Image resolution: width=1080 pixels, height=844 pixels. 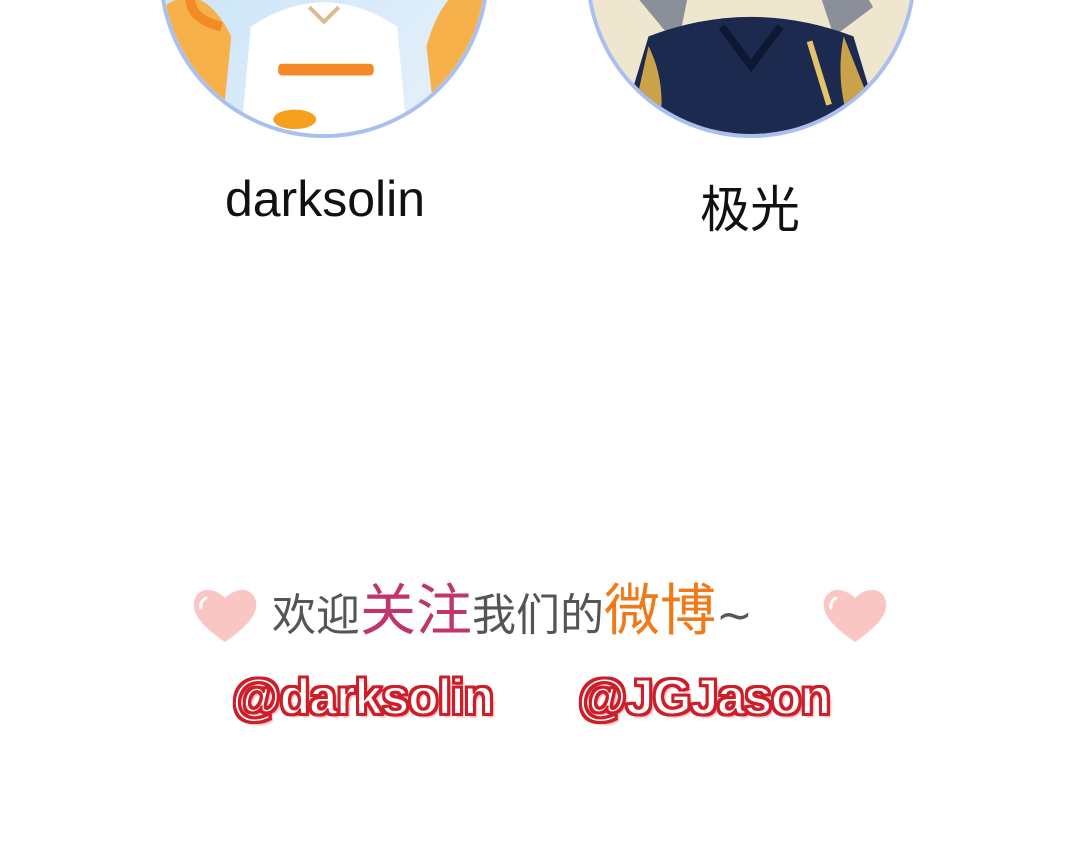 What do you see at coordinates (316, 615) in the screenshot?
I see `welcome-prefix: 欢迎` at bounding box center [316, 615].